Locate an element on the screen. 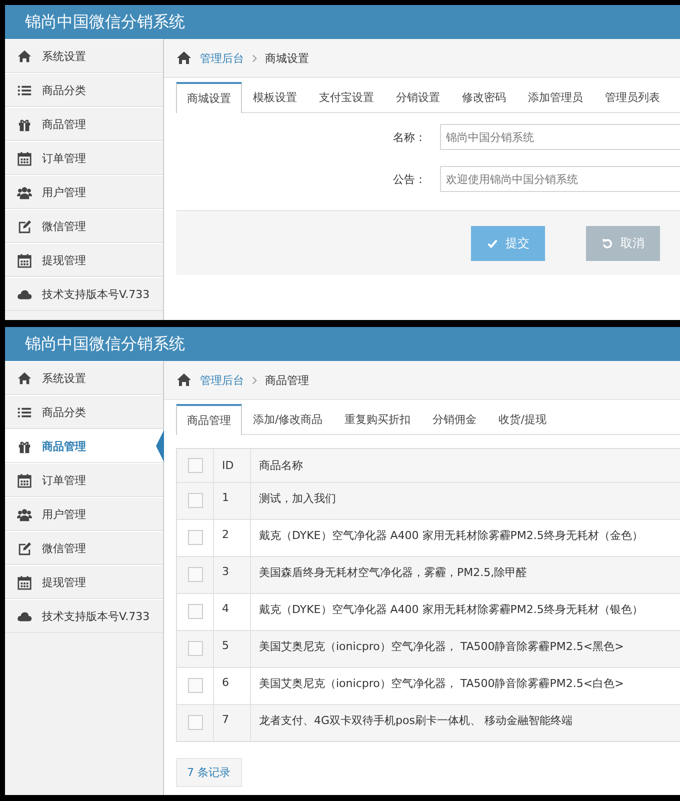  tab: 支付宝设置 is located at coordinates (346, 97).